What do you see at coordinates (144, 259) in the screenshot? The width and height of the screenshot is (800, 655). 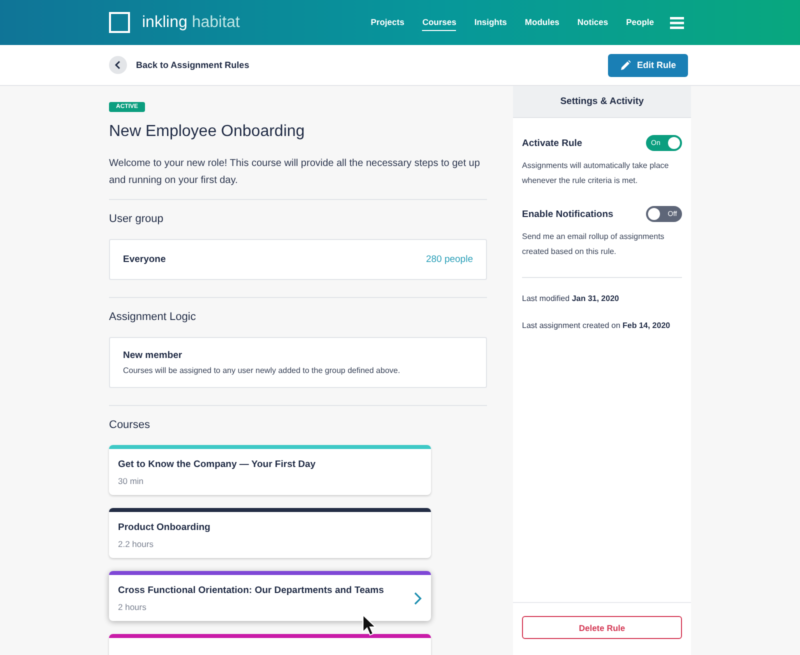 I see `group-name: Everyone` at bounding box center [144, 259].